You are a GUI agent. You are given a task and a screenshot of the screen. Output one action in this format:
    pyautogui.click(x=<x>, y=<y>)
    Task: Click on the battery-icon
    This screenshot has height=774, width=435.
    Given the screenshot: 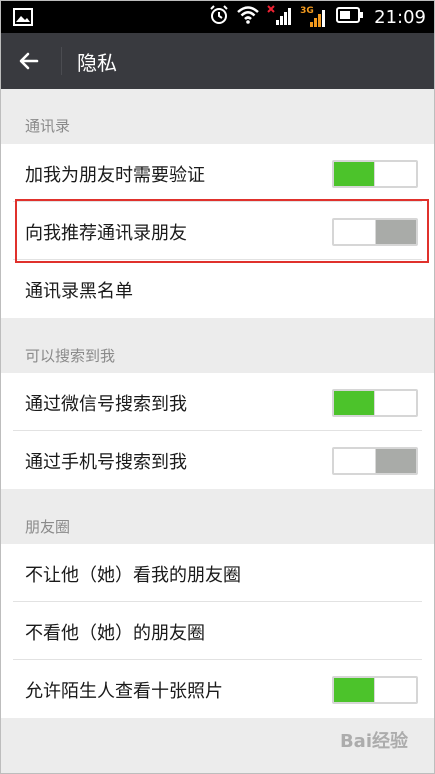 What is the action you would take?
    pyautogui.click(x=350, y=17)
    